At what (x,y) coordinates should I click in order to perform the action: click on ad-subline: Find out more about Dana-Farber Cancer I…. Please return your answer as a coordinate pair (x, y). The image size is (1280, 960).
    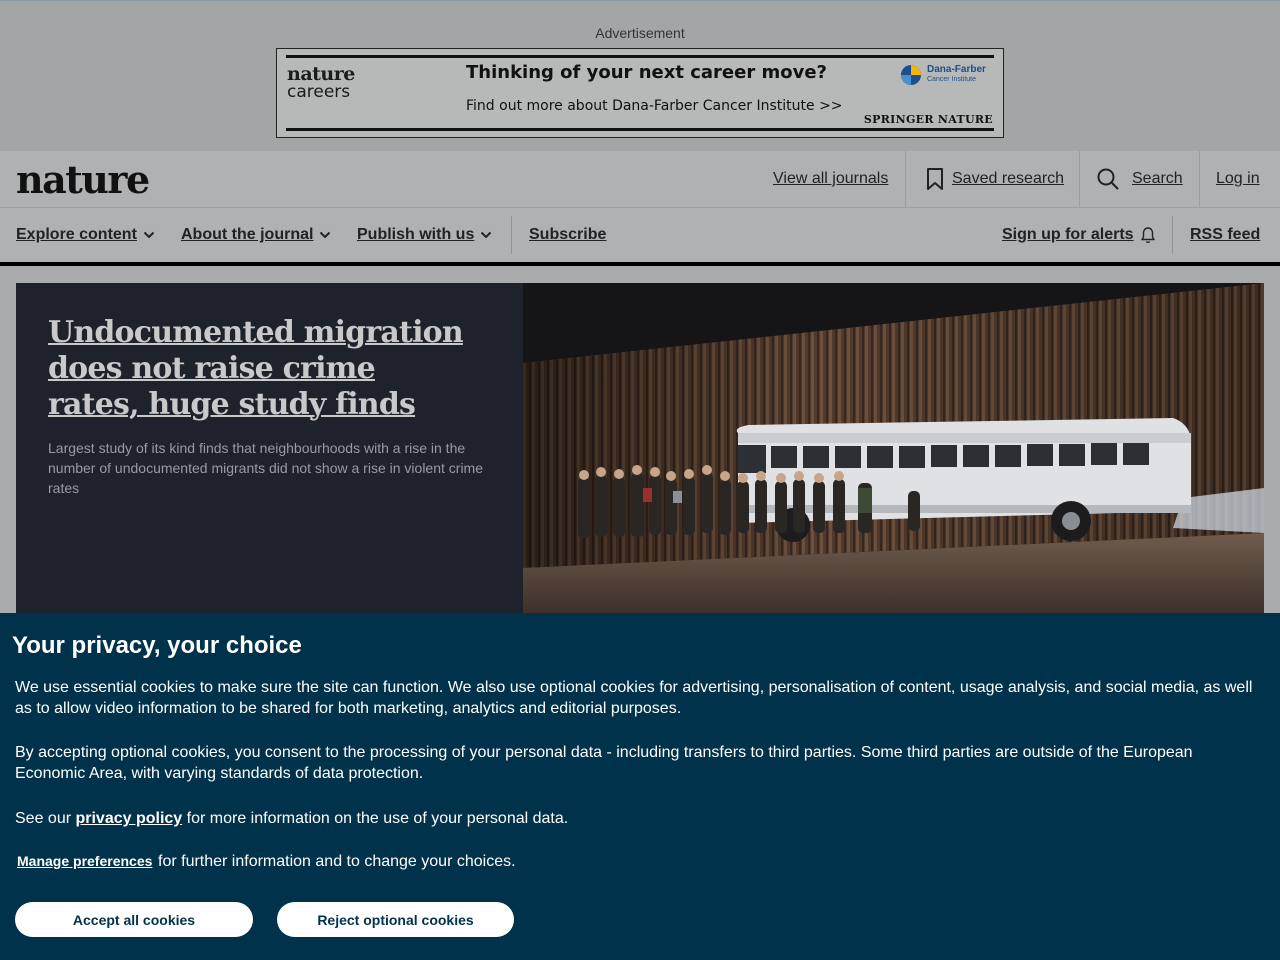
    Looking at the image, I should click on (654, 106).